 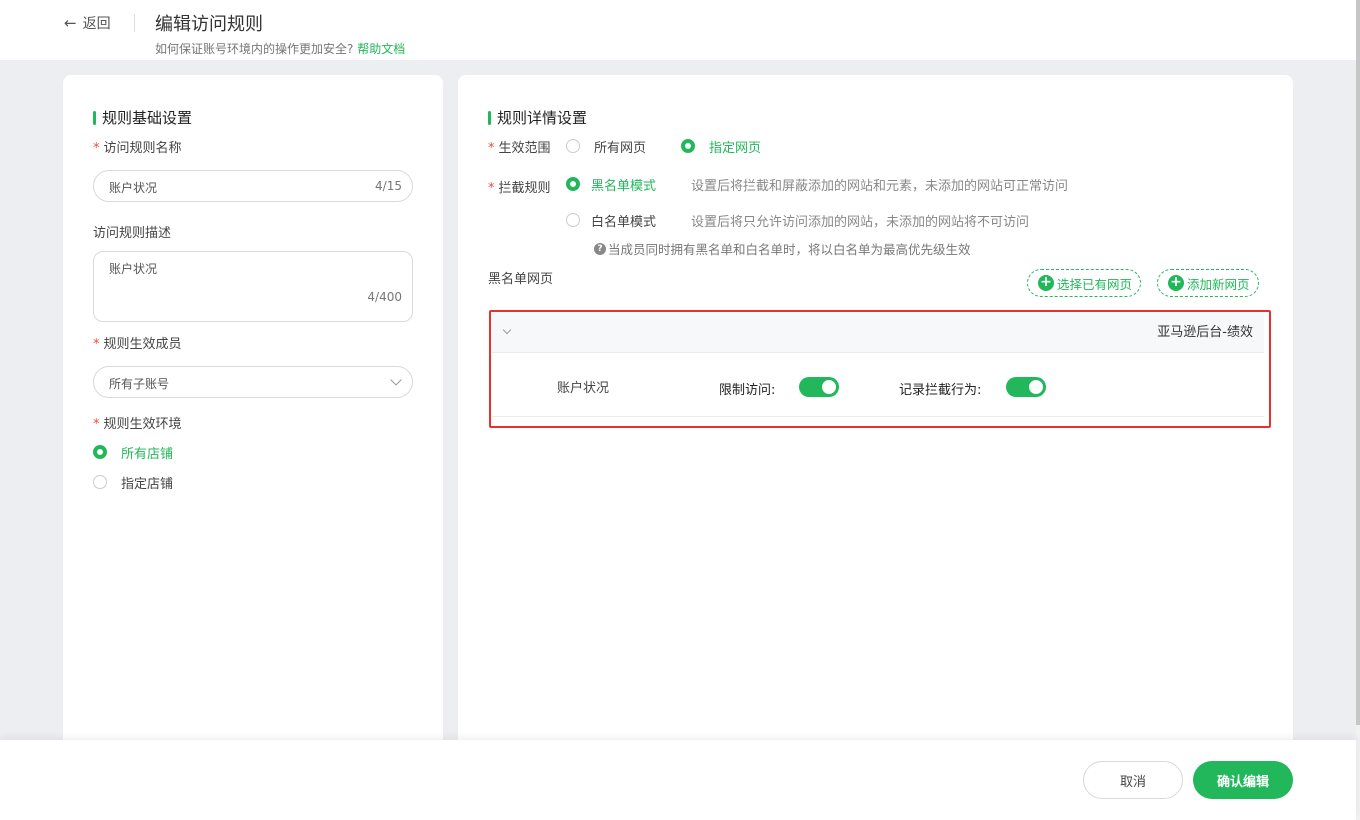 I want to click on page-subtitle: 如何保证账号环境内的操作更加安全? 帮助文档, so click(x=280, y=48).